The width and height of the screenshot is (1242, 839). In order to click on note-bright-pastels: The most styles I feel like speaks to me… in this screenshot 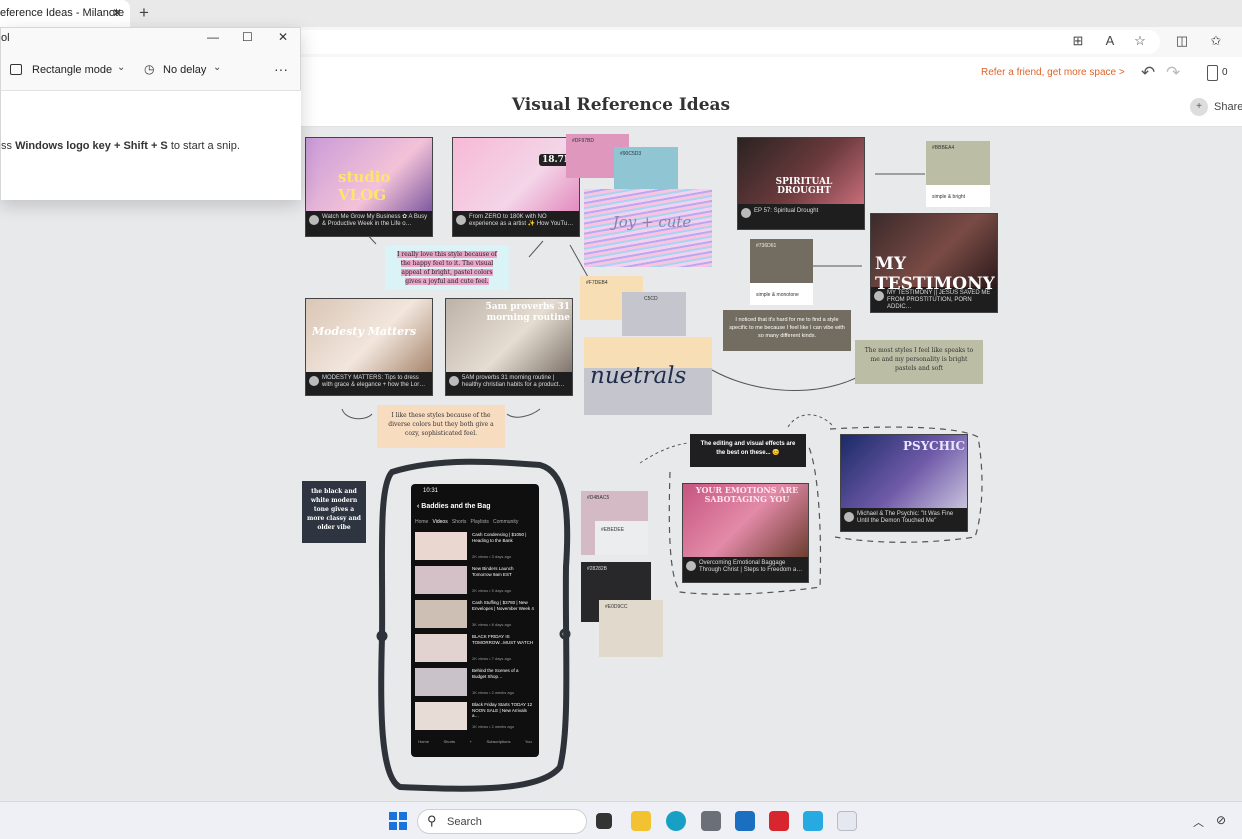, I will do `click(919, 362)`.